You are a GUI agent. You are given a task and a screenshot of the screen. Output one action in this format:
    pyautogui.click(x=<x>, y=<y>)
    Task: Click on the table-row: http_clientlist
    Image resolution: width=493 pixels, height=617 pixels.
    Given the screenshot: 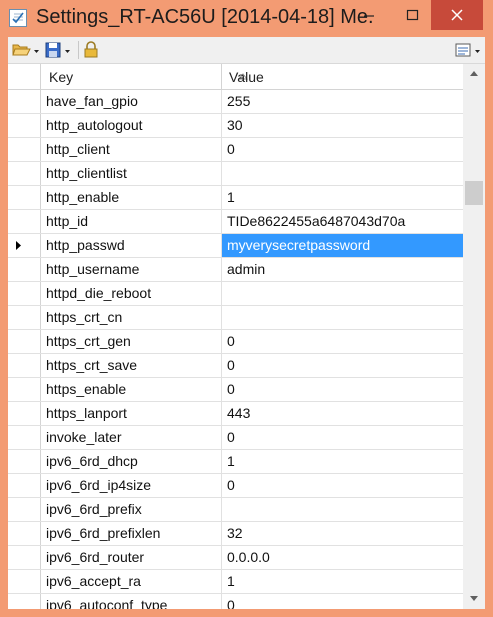 What is the action you would take?
    pyautogui.click(x=235, y=174)
    